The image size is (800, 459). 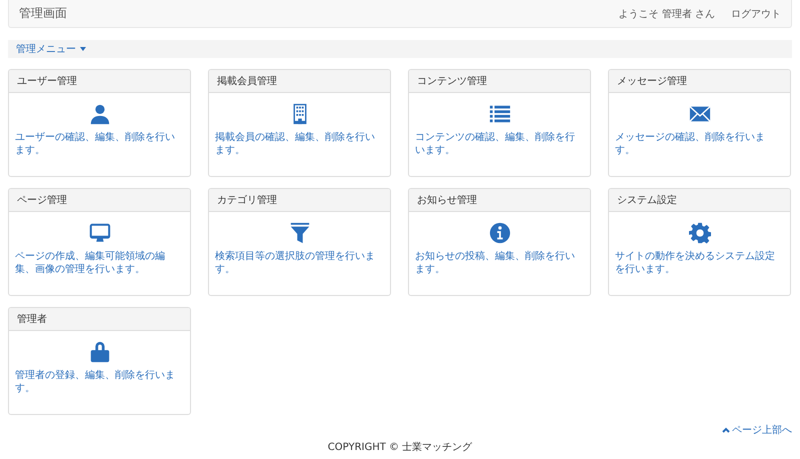 What do you see at coordinates (99, 319) in the screenshot?
I see `card-title: 管理者` at bounding box center [99, 319].